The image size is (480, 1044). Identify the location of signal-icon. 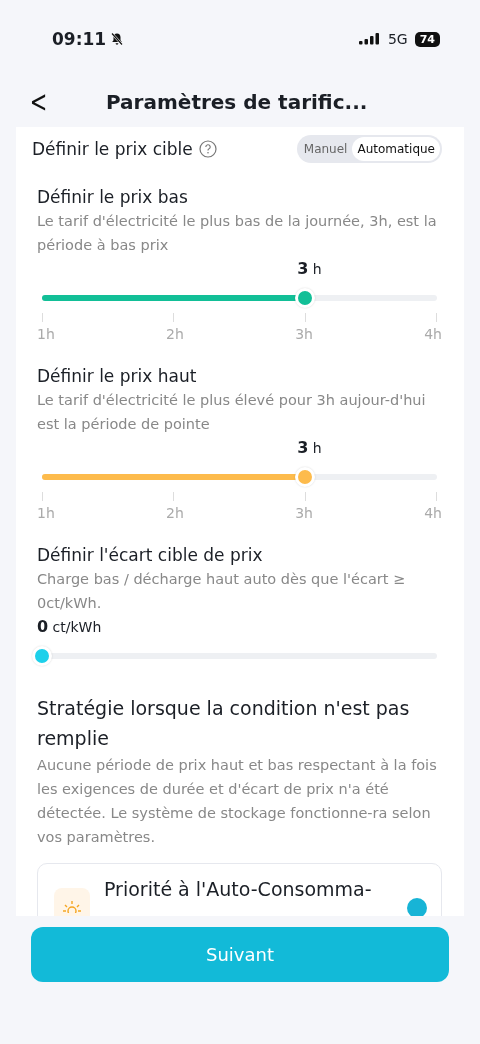
(369, 39).